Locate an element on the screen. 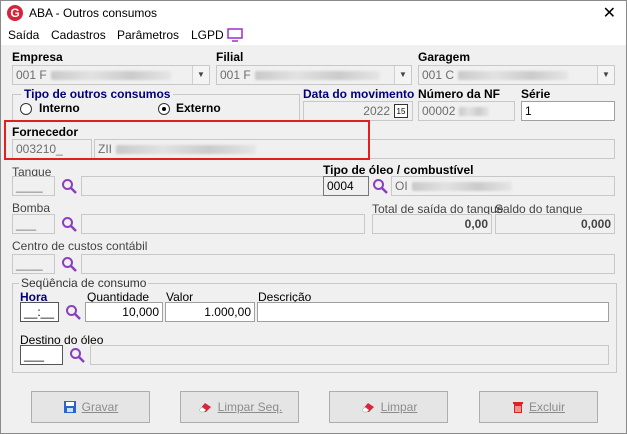  tipo-oleo-code-field: 0004 is located at coordinates (346, 186).